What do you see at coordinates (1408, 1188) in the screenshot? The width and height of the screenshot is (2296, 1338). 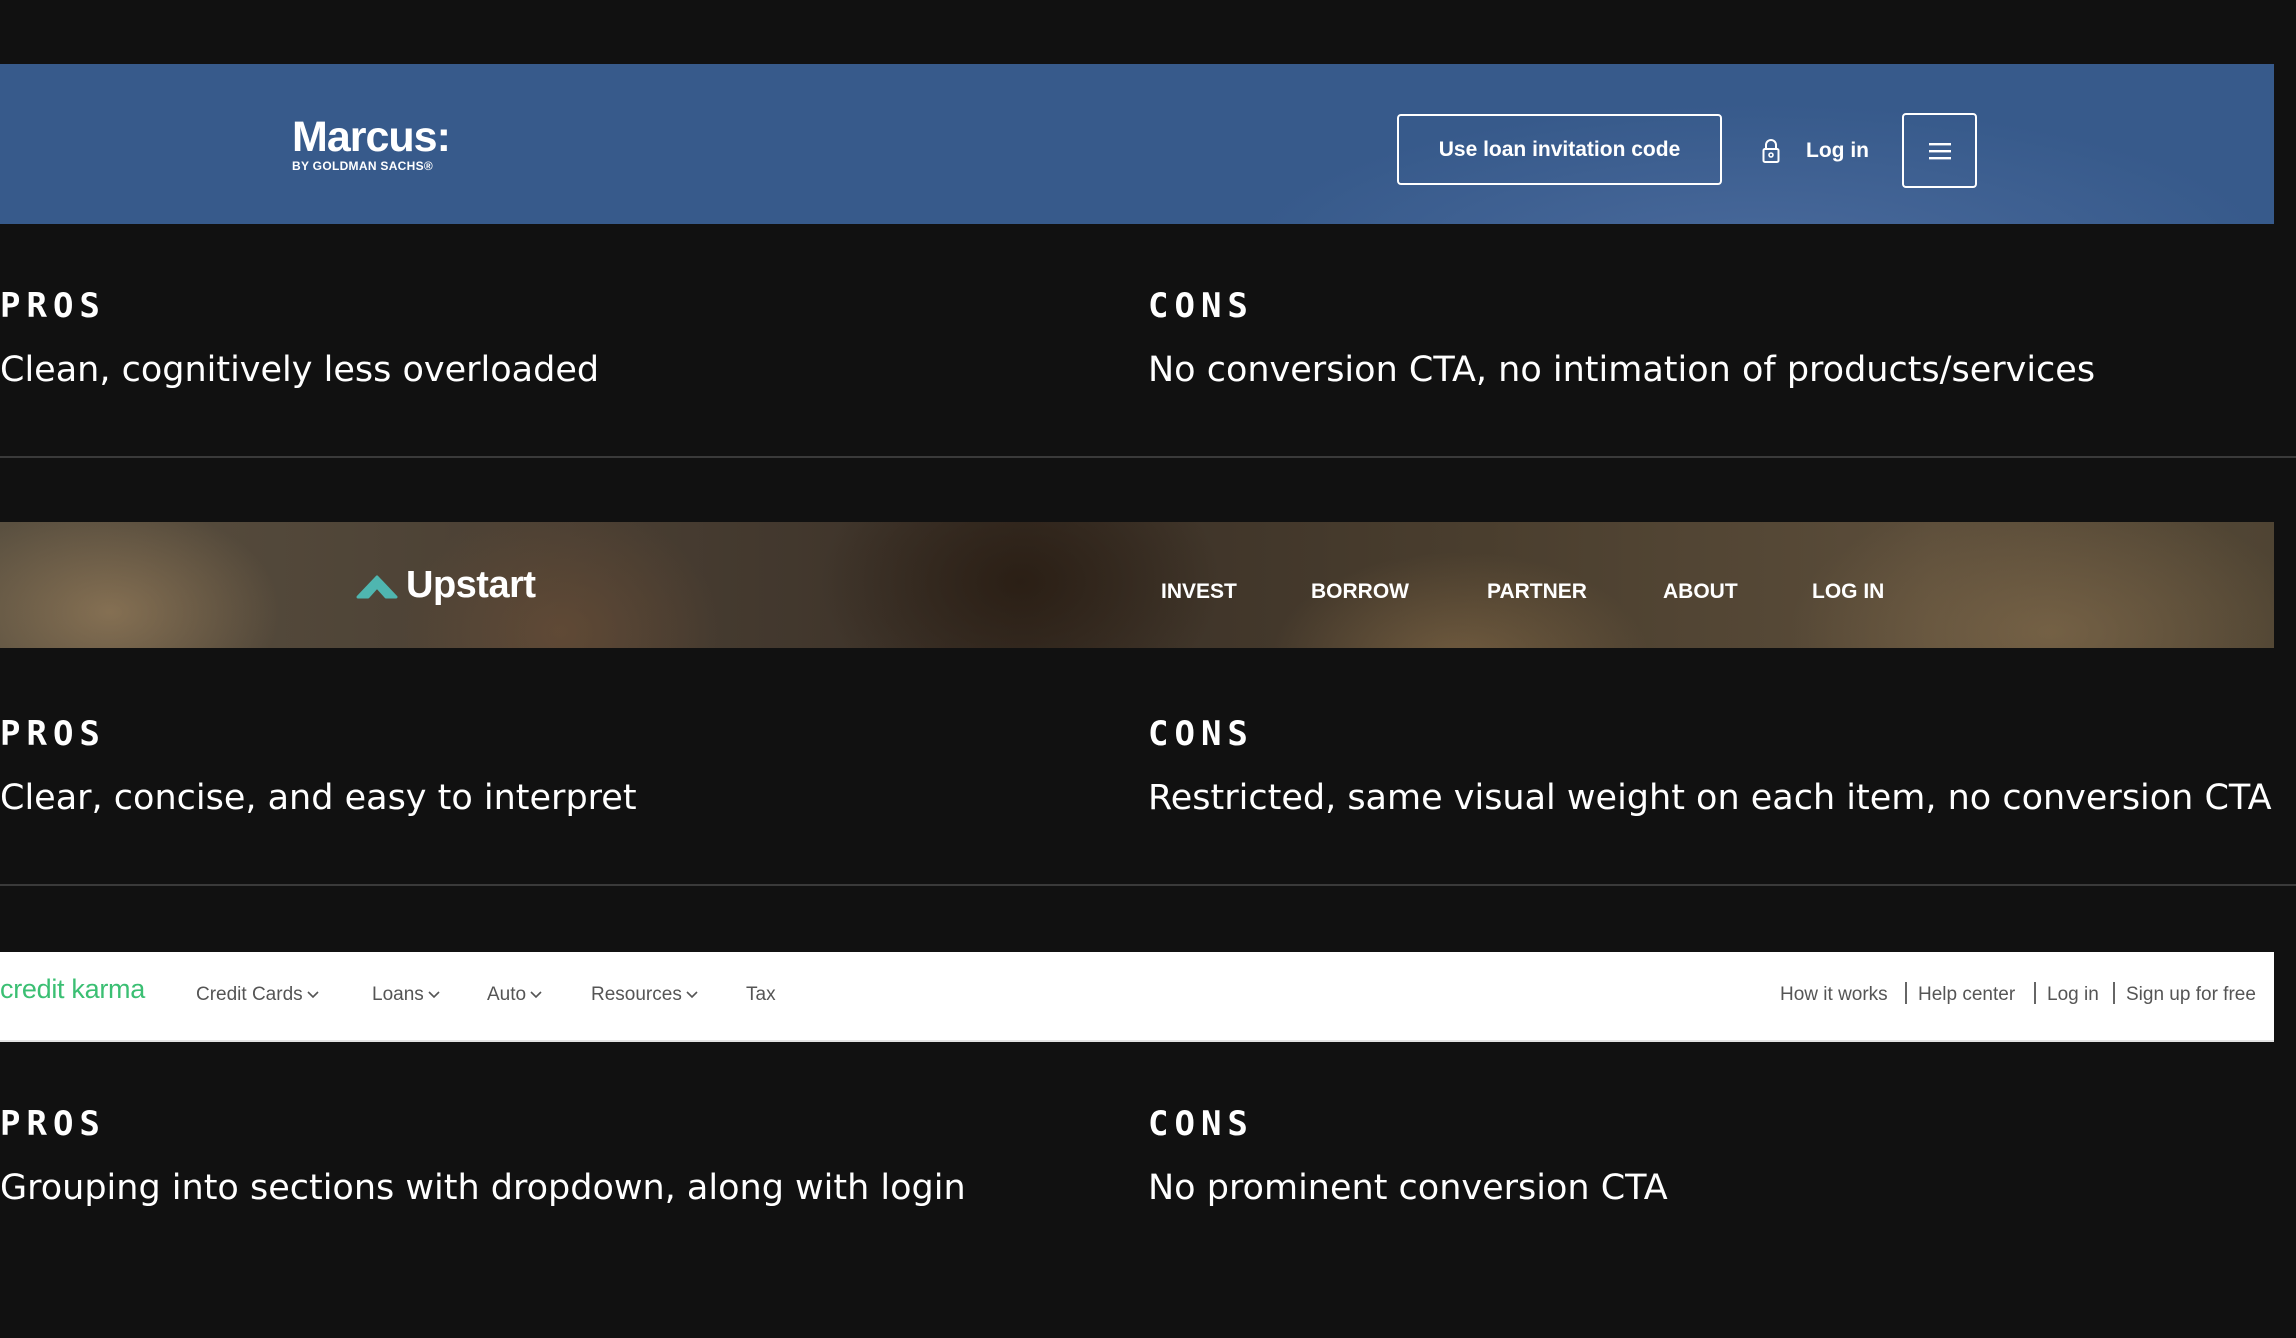 I see `creditkarma-cons-text: No prominent conversion CTA` at bounding box center [1408, 1188].